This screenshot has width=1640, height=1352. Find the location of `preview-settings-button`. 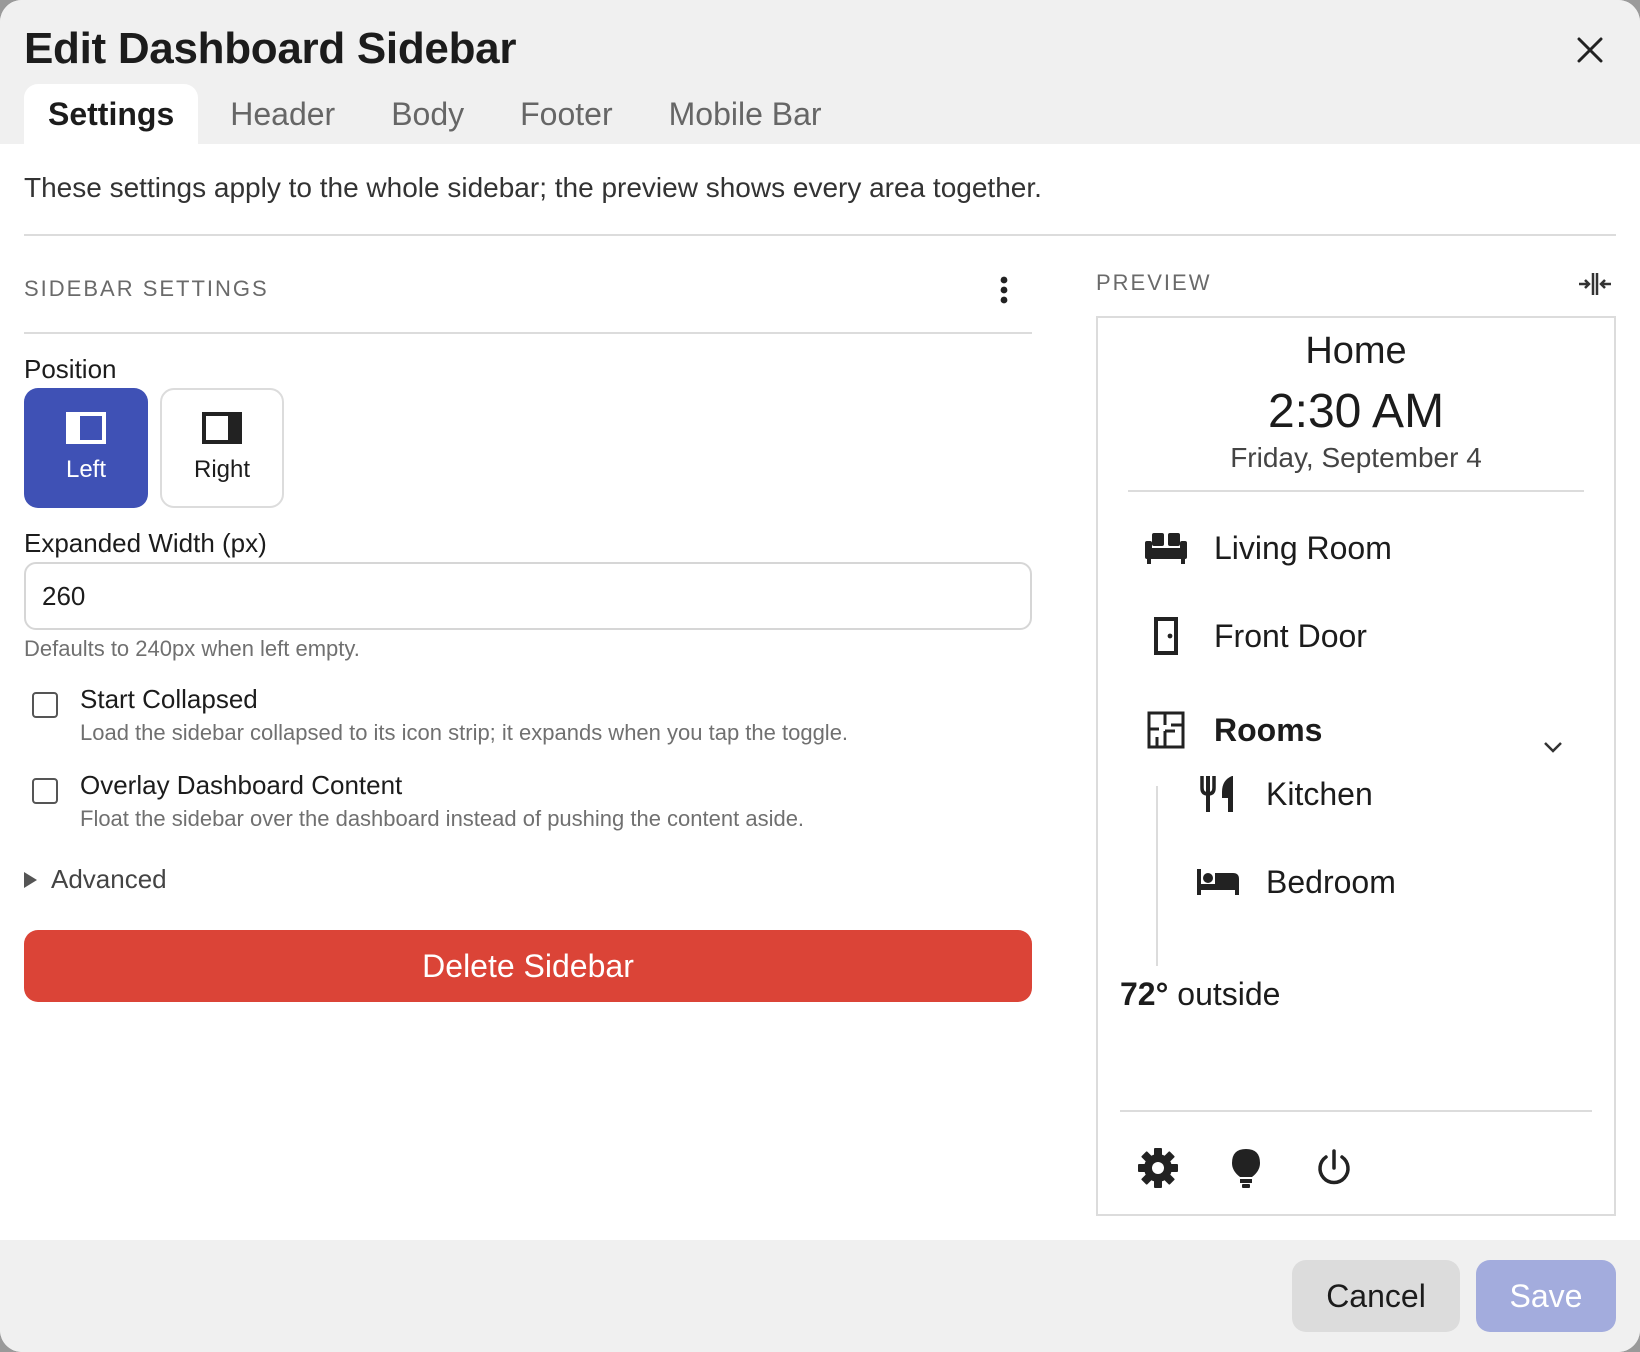

preview-settings-button is located at coordinates (1158, 1168).